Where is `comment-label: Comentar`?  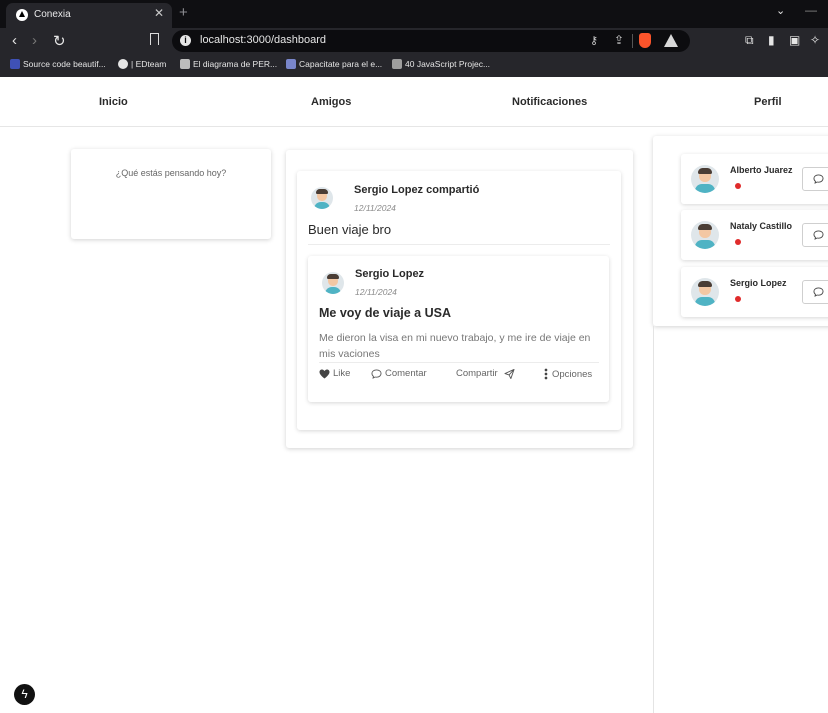 comment-label: Comentar is located at coordinates (406, 373).